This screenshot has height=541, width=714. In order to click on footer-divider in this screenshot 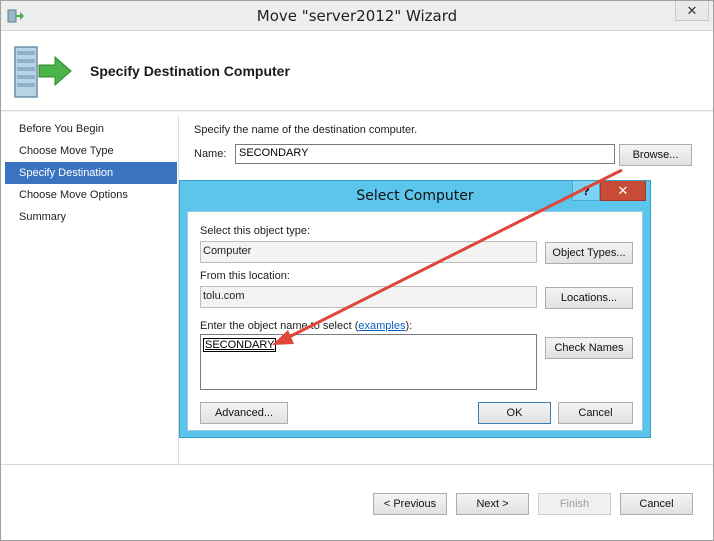, I will do `click(357, 464)`.